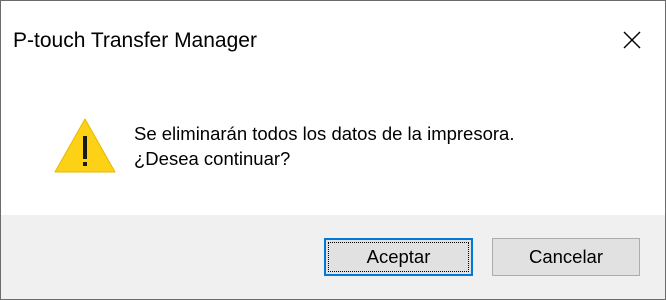 This screenshot has width=666, height=300. What do you see at coordinates (85, 146) in the screenshot?
I see `warning-icon` at bounding box center [85, 146].